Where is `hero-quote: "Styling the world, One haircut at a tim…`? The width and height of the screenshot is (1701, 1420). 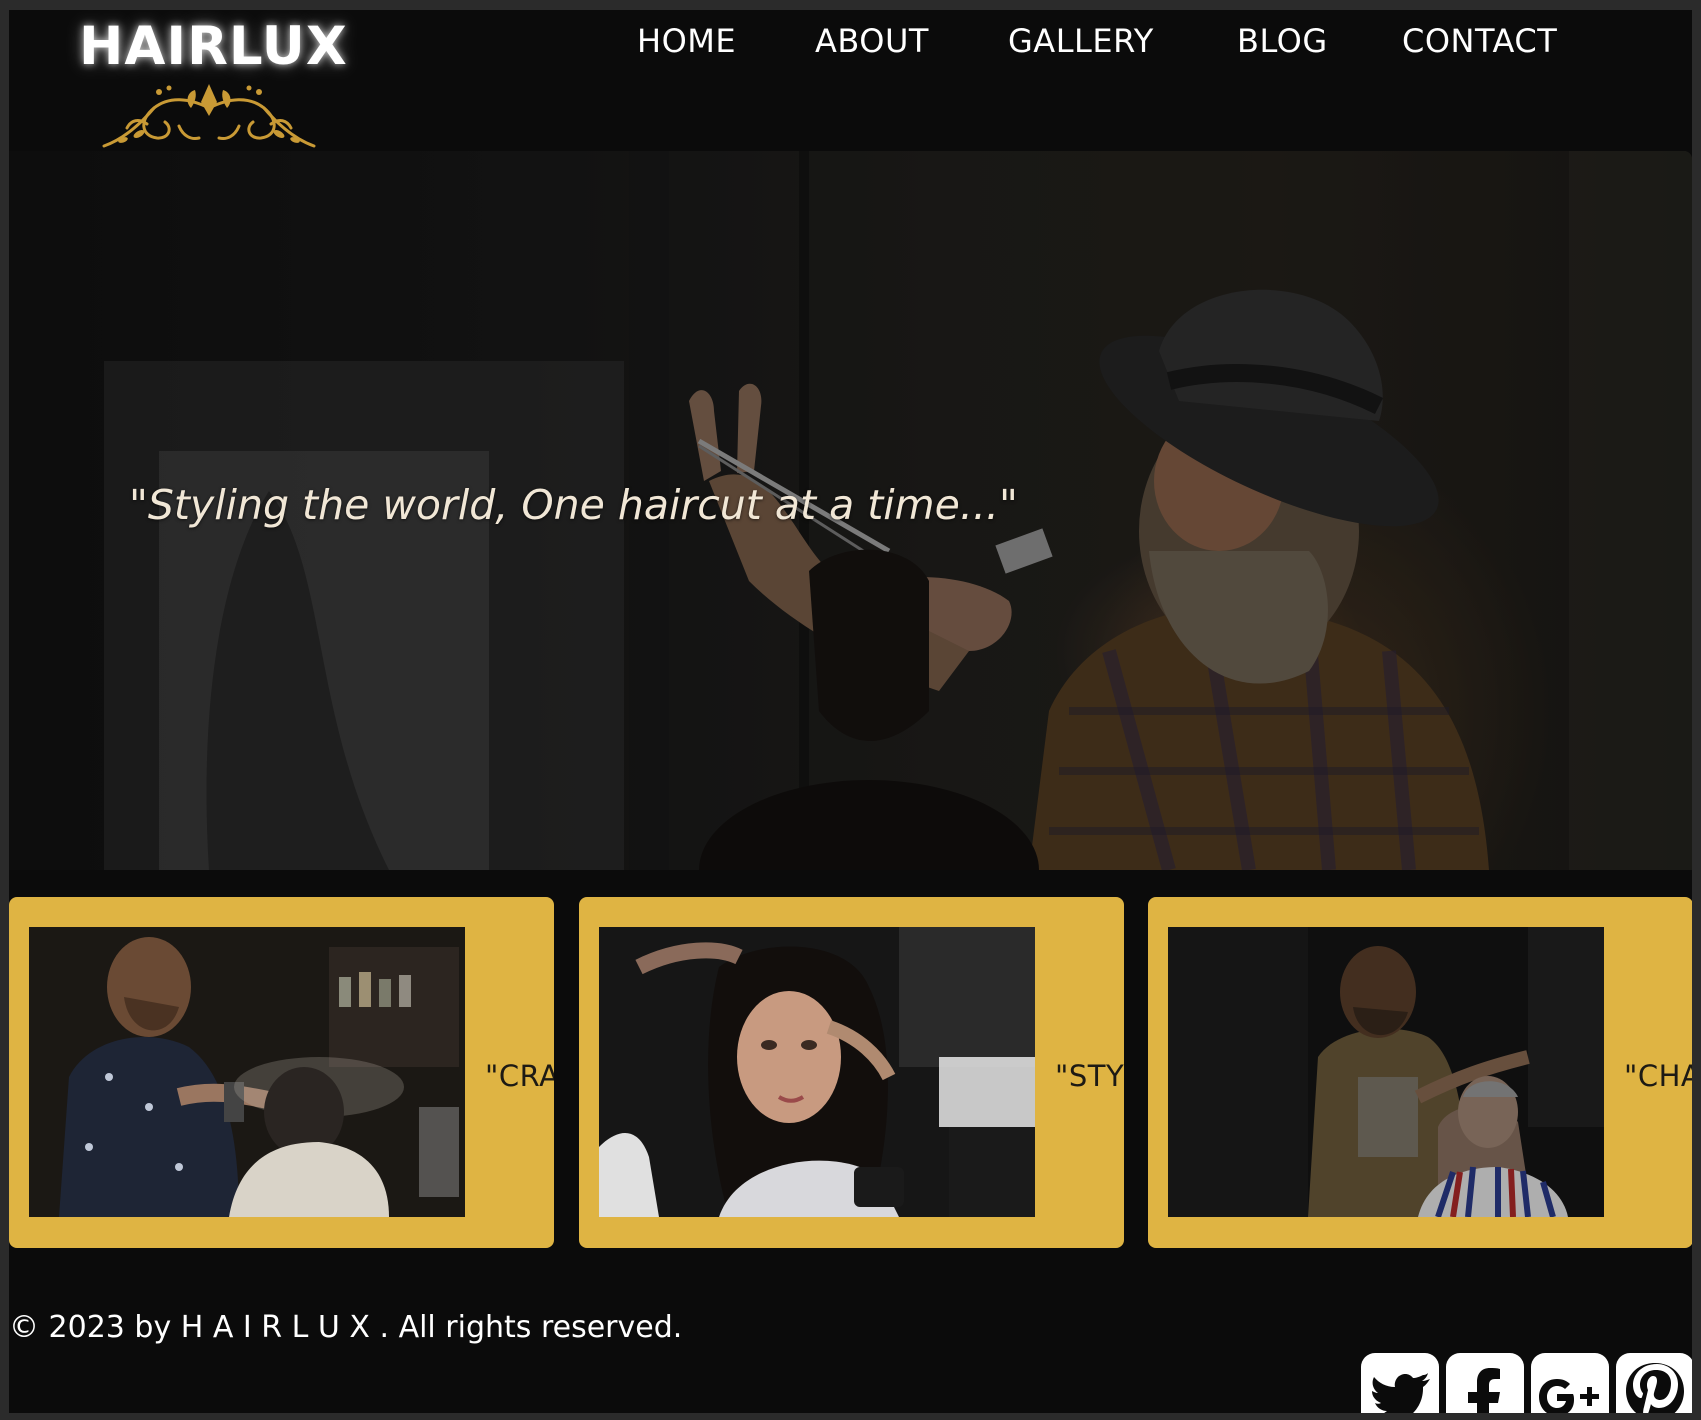 hero-quote: "Styling the world, One haircut at a tim… is located at coordinates (573, 505).